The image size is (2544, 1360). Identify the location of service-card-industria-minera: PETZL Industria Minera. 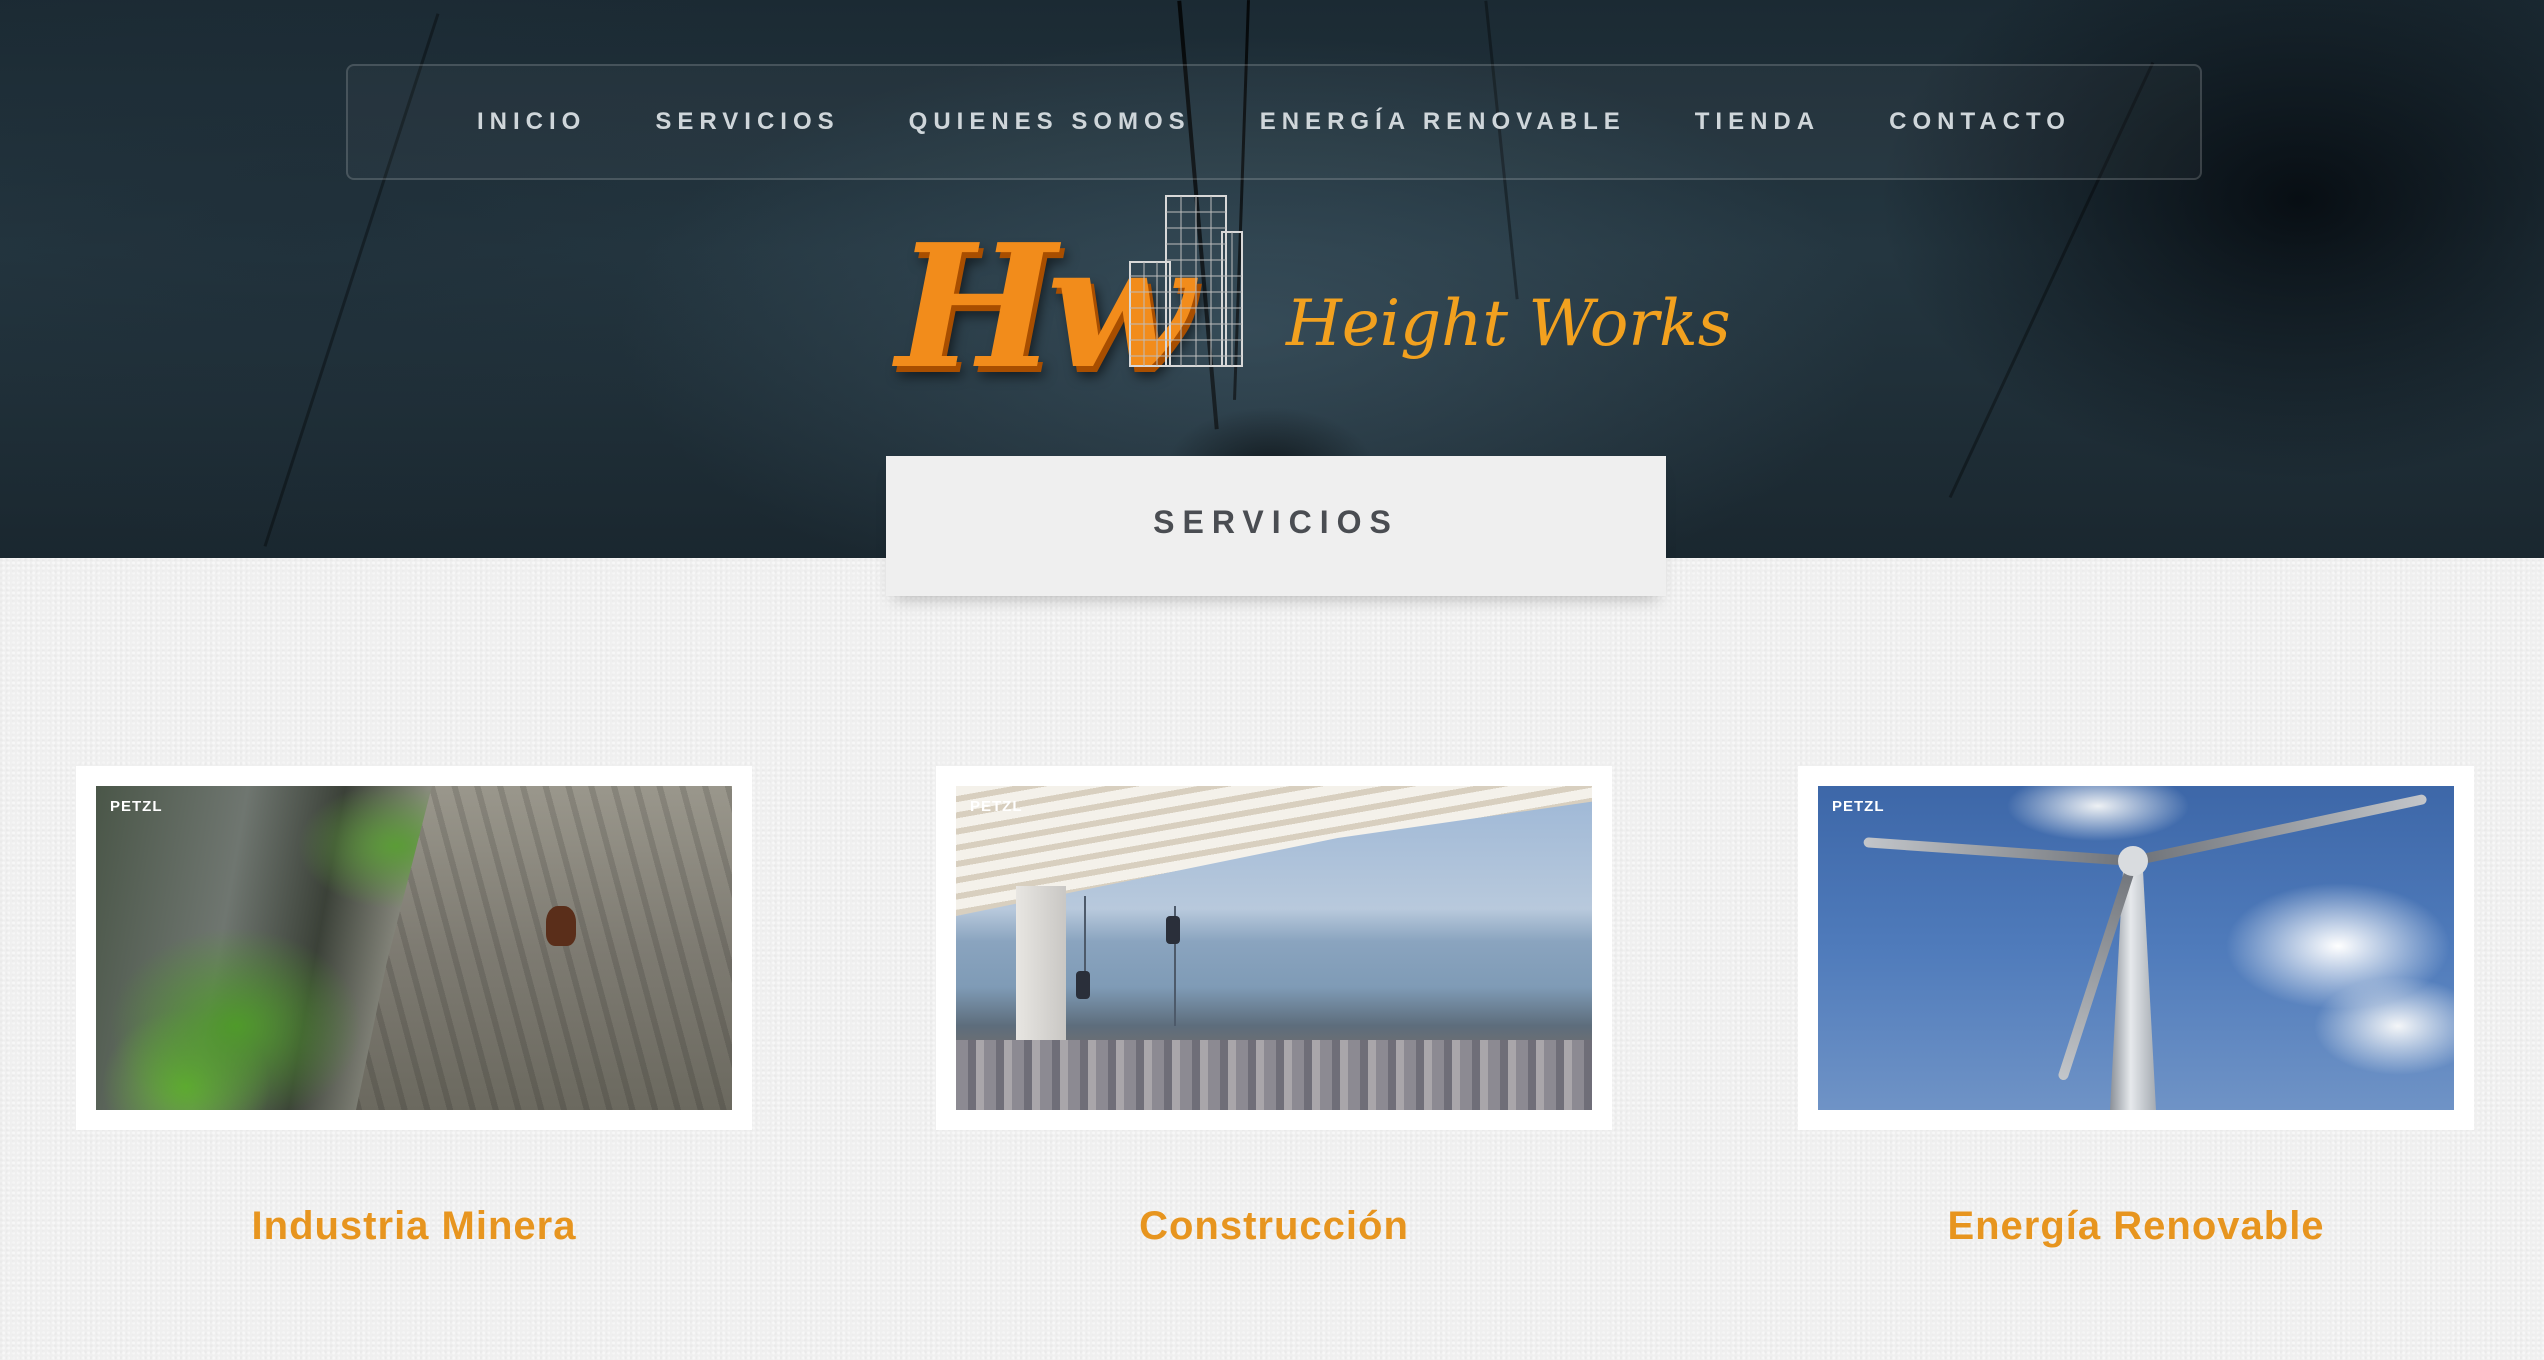
(414, 1007).